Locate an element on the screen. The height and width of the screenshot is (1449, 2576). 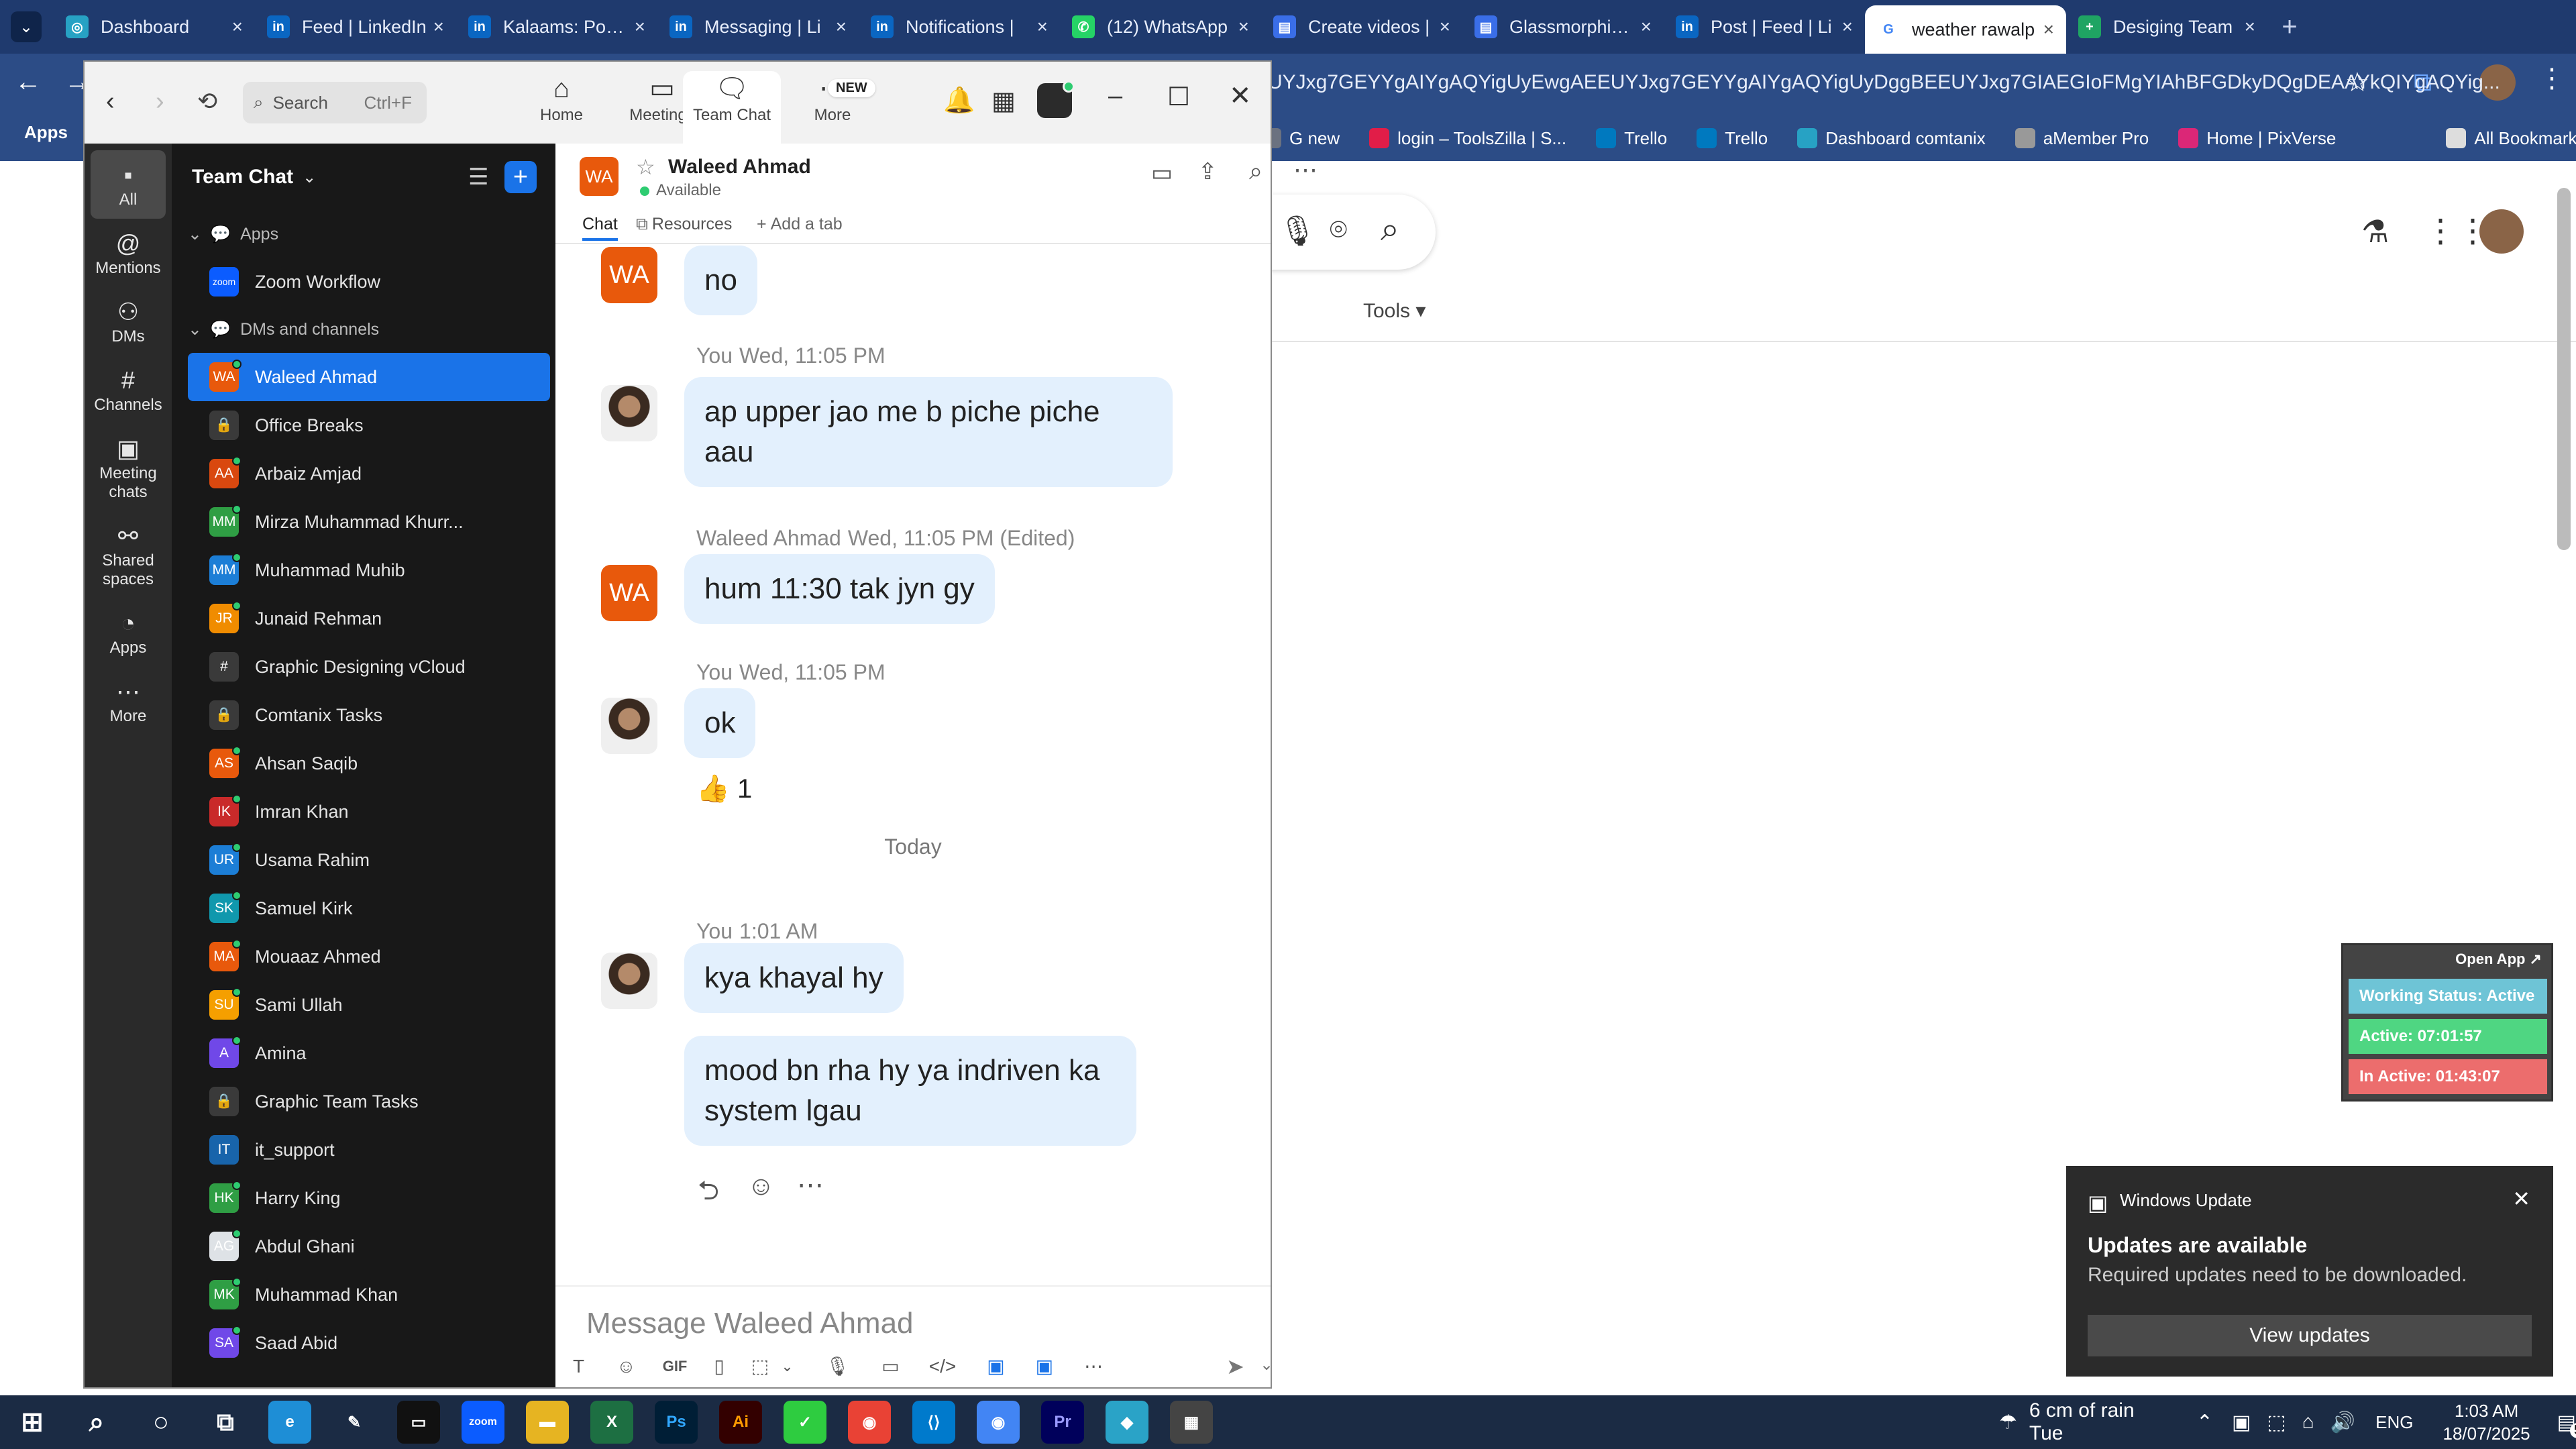
tab-search-button: ⌄ is located at coordinates (26, 26).